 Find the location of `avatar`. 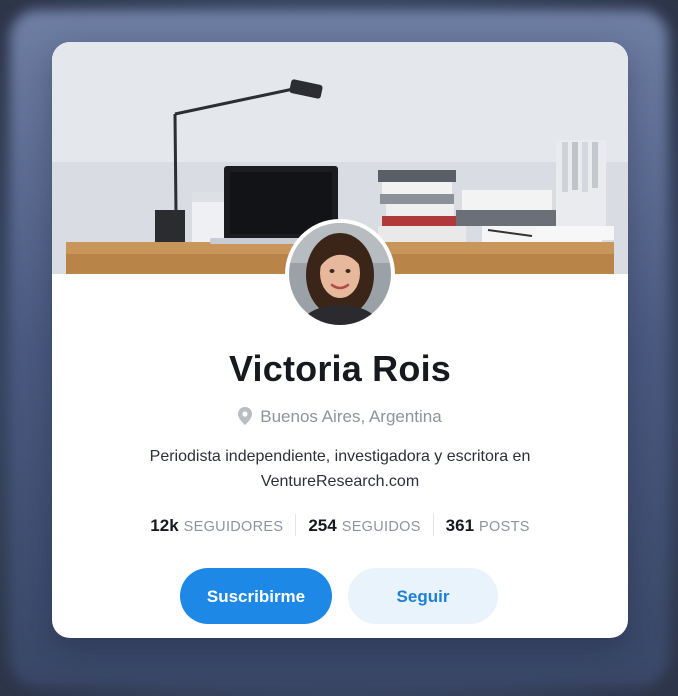

avatar is located at coordinates (340, 274).